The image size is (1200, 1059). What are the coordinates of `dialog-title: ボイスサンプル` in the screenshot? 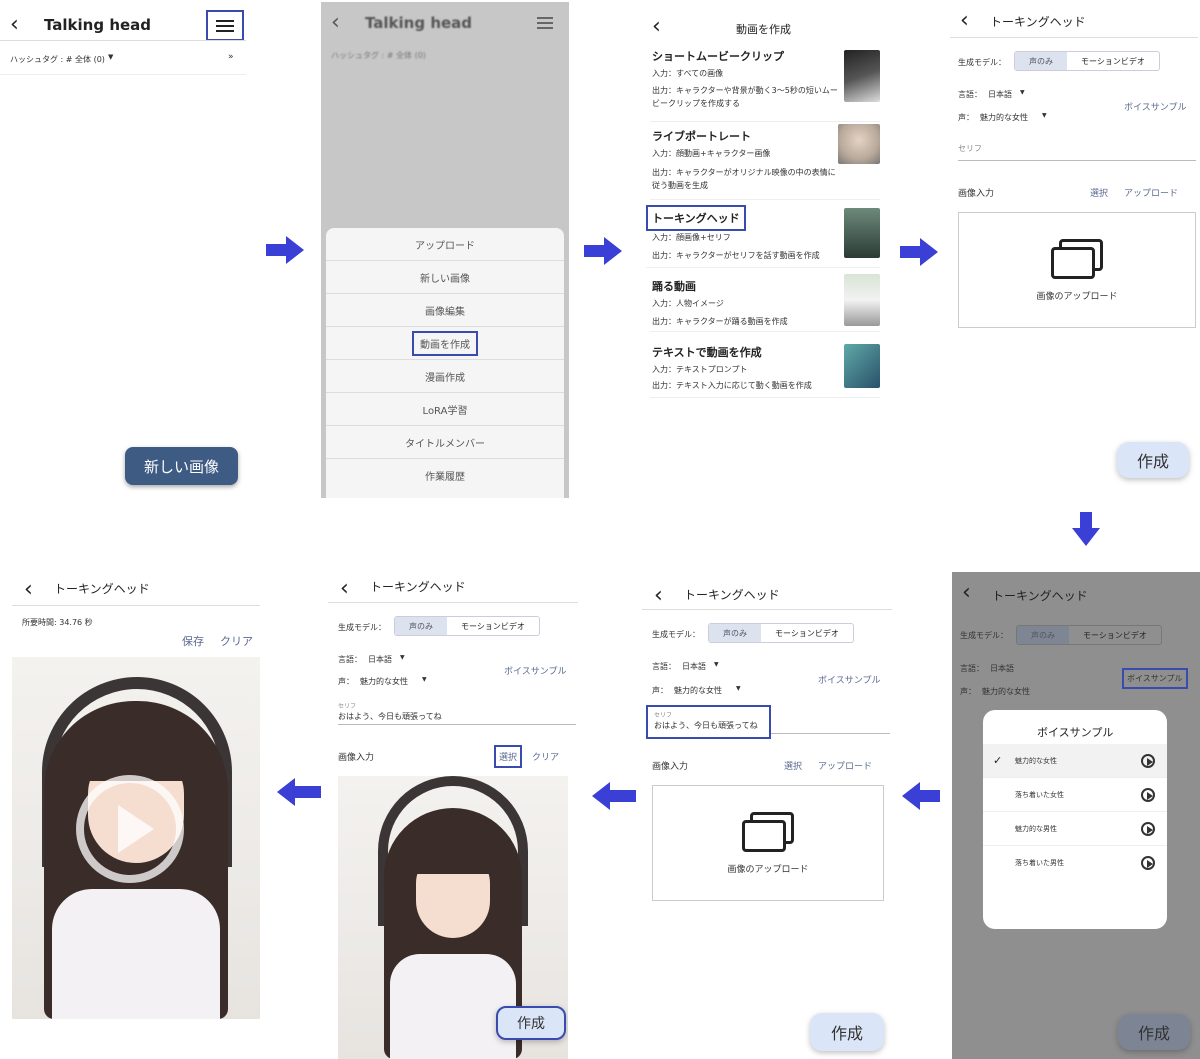 It's located at (1075, 732).